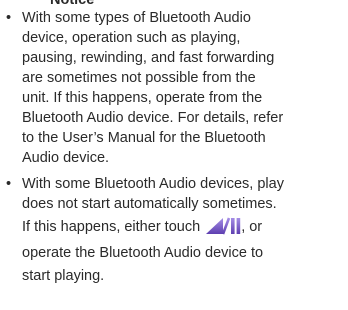 This screenshot has height=310, width=348. I want to click on play-pause-icon, so click(223, 226).